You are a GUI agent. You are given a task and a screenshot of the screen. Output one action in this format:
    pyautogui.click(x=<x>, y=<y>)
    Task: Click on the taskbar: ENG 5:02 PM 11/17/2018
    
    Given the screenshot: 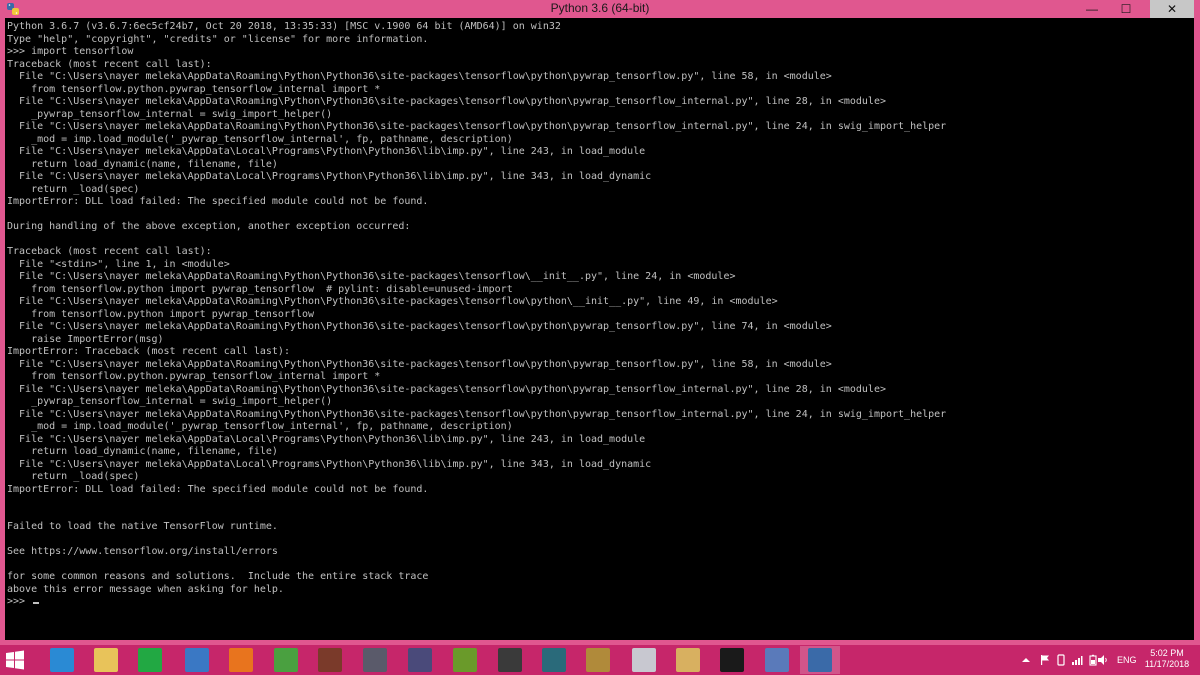 What is the action you would take?
    pyautogui.click(x=600, y=660)
    